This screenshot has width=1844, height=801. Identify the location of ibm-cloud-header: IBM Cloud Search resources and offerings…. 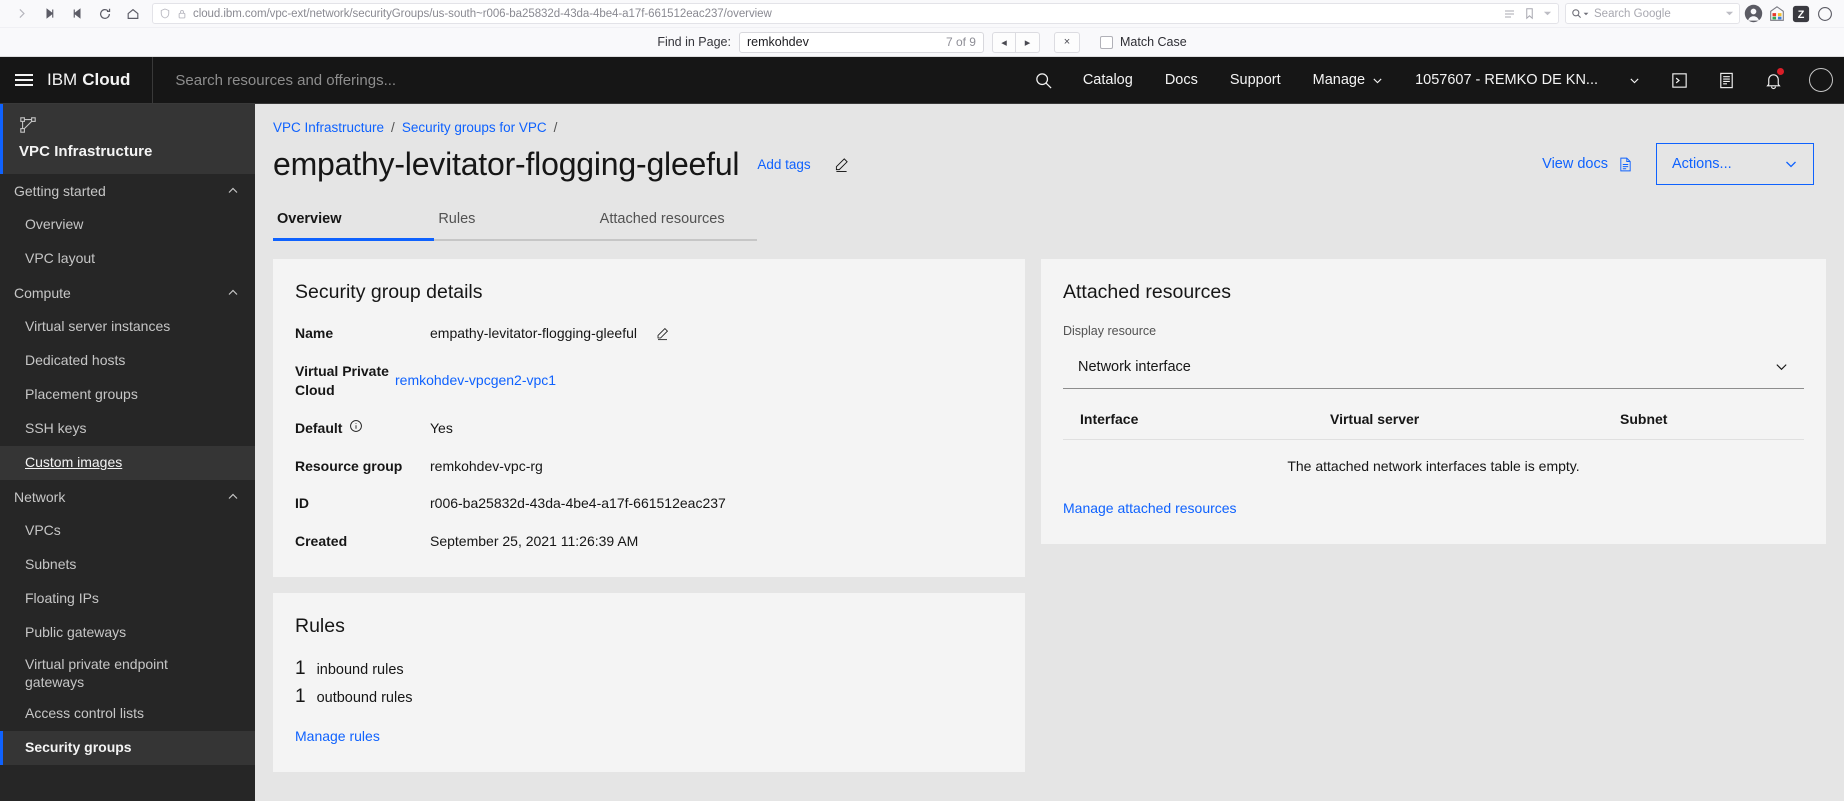
(922, 80).